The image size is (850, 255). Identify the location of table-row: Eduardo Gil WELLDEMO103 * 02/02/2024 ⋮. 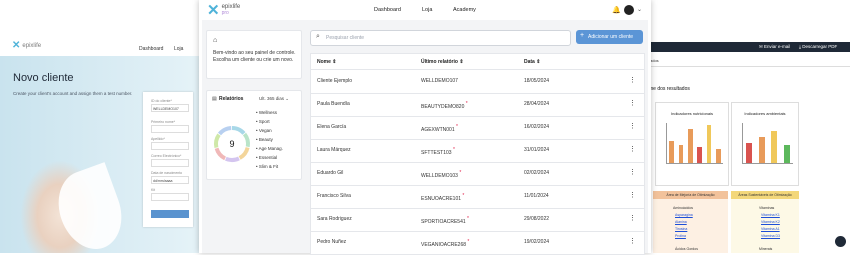
(477, 173).